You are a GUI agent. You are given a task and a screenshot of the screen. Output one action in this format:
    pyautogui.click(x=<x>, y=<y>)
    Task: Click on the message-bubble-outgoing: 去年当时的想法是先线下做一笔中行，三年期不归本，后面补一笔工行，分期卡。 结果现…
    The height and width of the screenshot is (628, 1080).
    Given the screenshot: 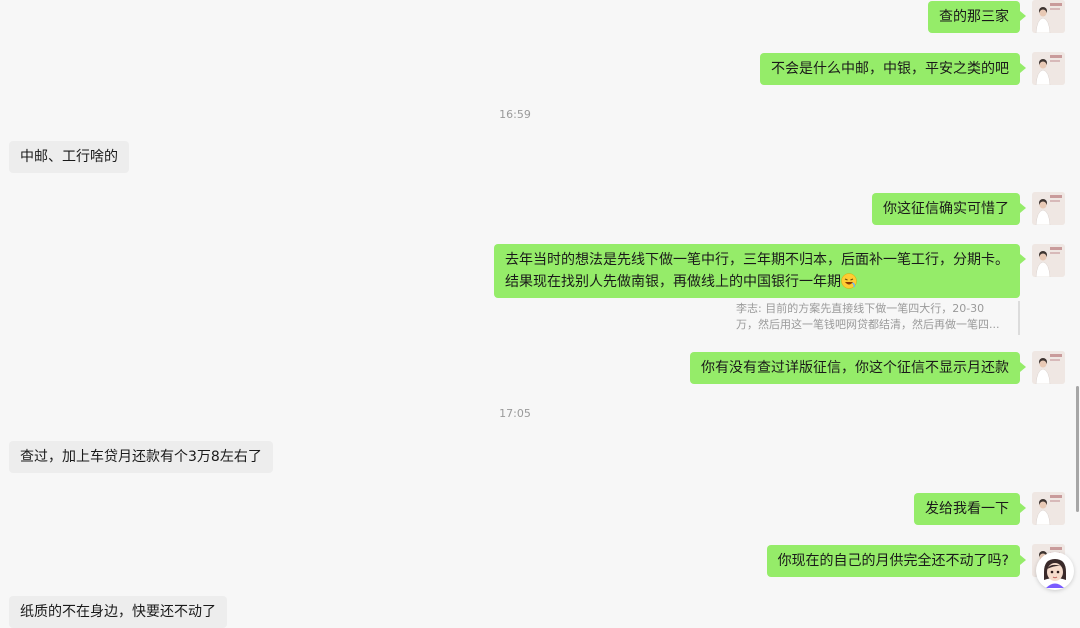 What is the action you would take?
    pyautogui.click(x=760, y=271)
    